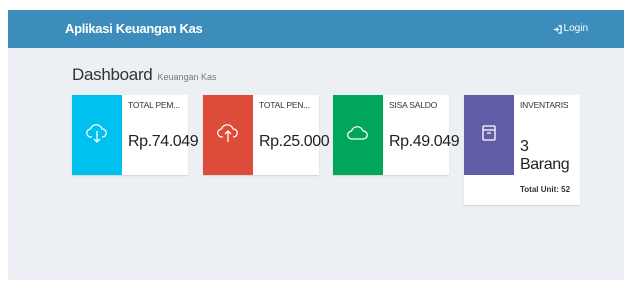 This screenshot has height=281, width=632. I want to click on page-title: Dashboard, so click(112, 74).